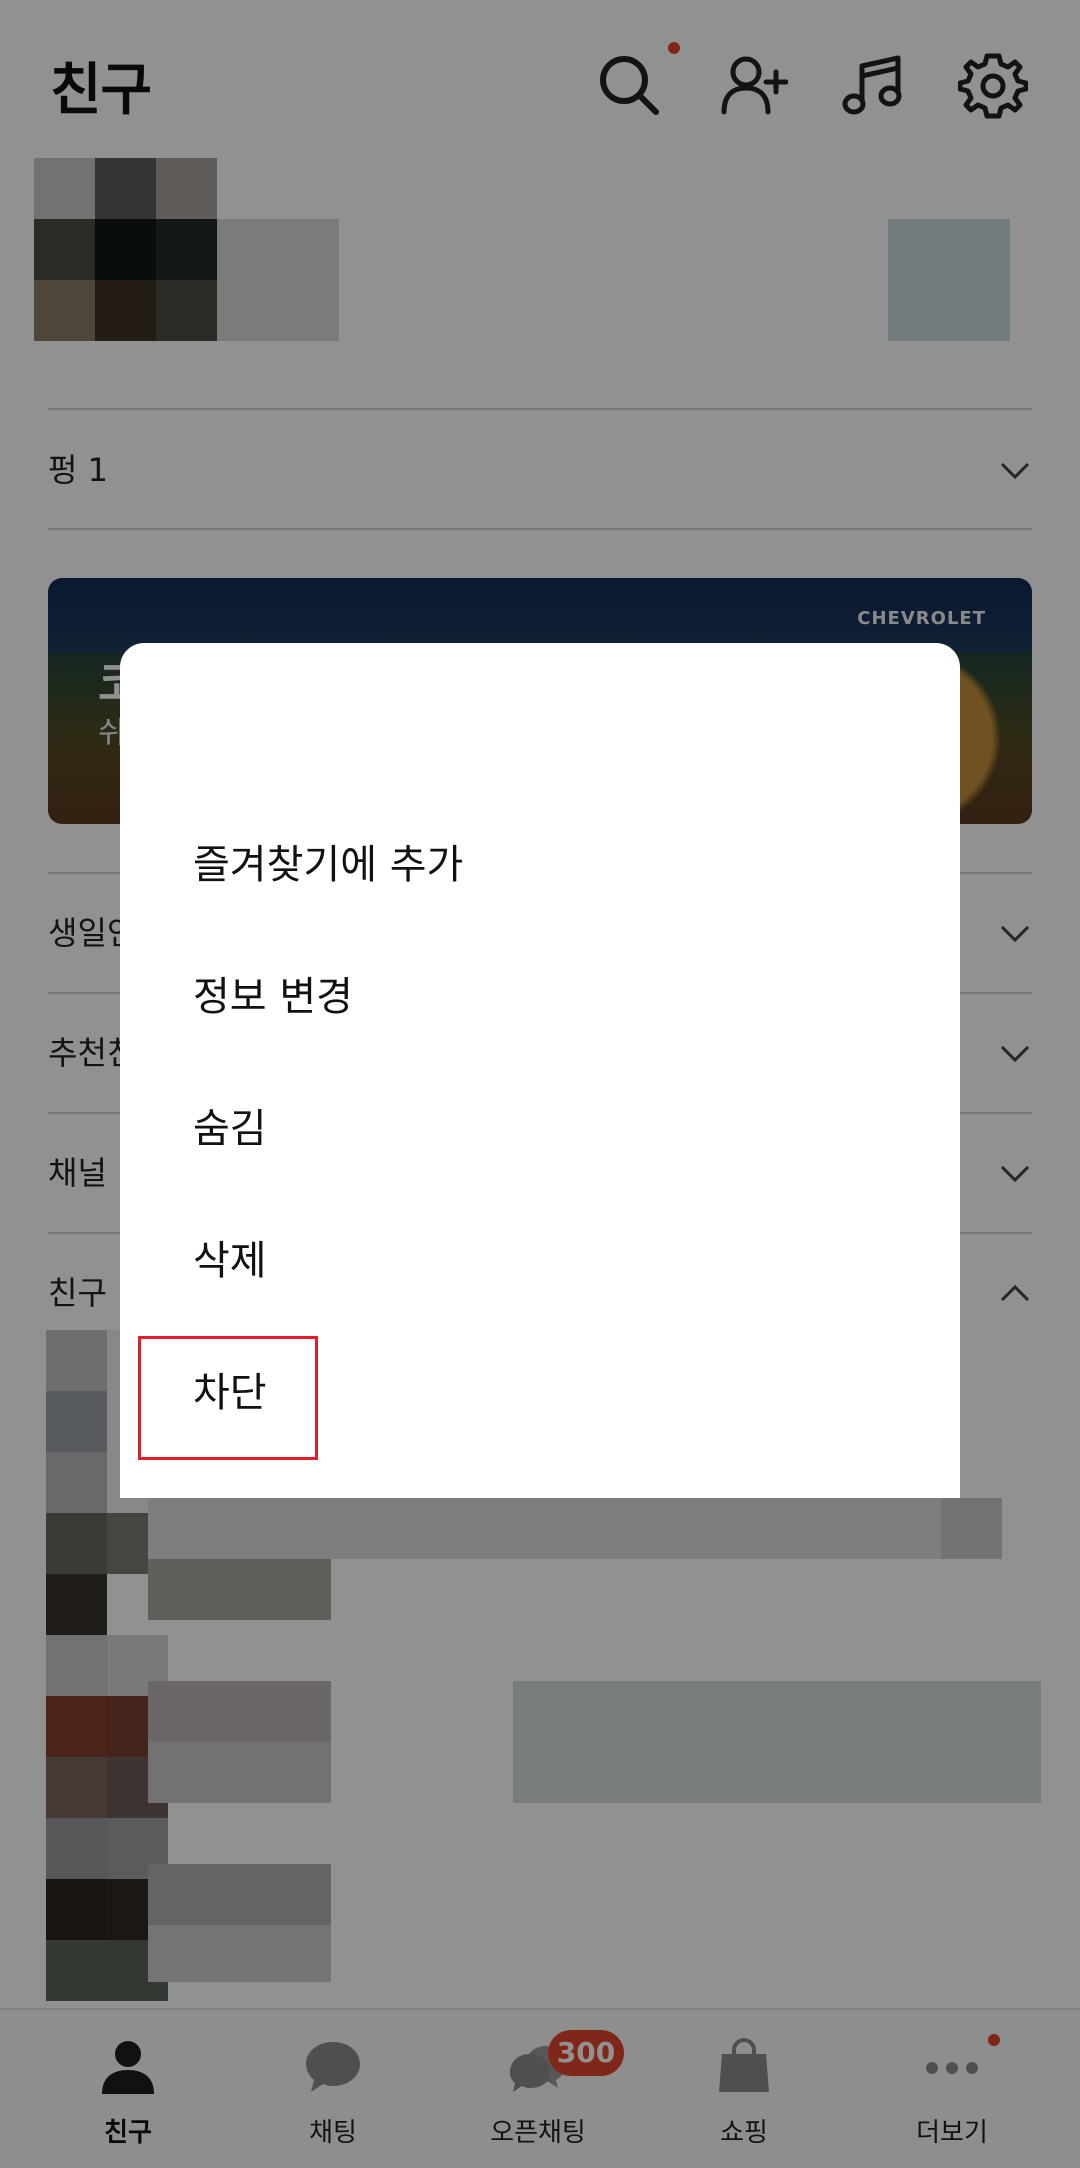  I want to click on menu-item-add-favorite: 즐겨찾기에 추가, so click(540, 865).